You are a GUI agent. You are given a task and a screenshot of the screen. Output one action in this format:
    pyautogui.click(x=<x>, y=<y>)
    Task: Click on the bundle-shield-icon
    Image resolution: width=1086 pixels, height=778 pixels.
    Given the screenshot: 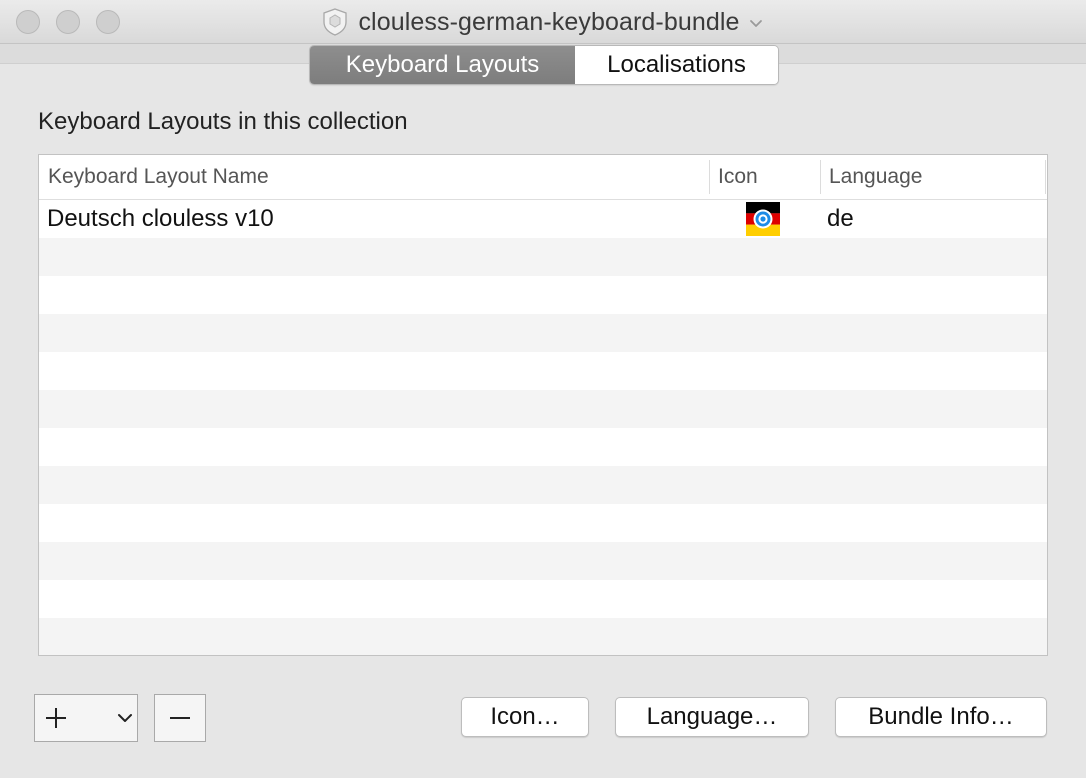 What is the action you would take?
    pyautogui.click(x=335, y=22)
    